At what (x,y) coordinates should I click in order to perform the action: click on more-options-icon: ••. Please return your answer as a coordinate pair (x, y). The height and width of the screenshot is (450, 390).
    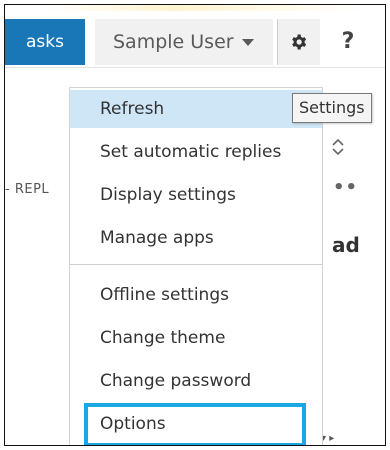
    Looking at the image, I should click on (345, 187).